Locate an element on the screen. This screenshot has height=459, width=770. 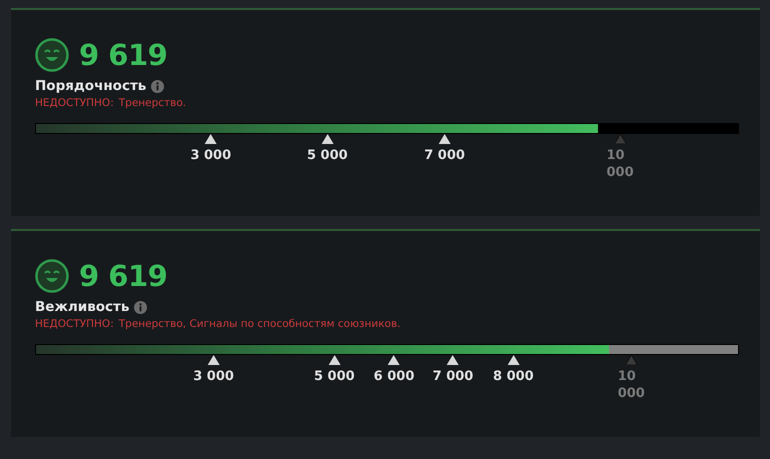
unavailable-list: Тренерство. is located at coordinates (152, 103).